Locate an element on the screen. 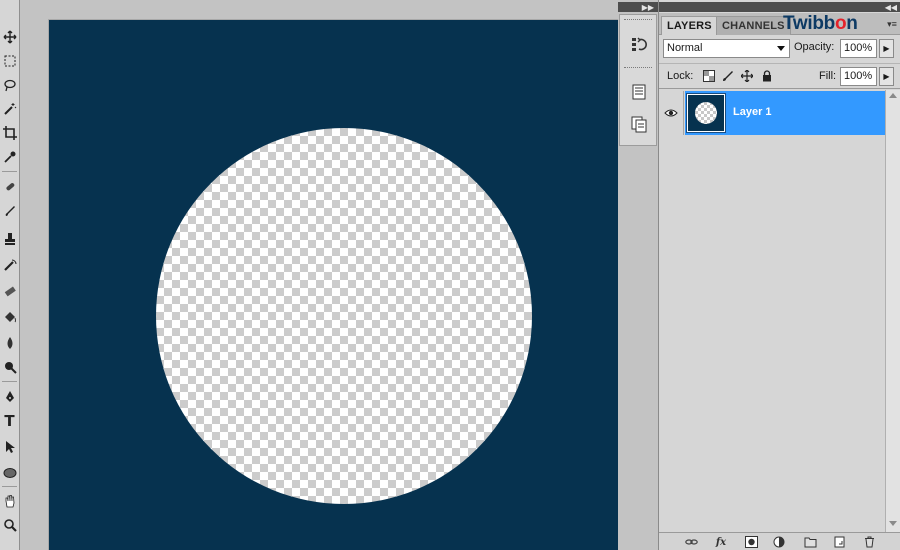 The width and height of the screenshot is (900, 550). brush-tool-icon is located at coordinates (9, 211).